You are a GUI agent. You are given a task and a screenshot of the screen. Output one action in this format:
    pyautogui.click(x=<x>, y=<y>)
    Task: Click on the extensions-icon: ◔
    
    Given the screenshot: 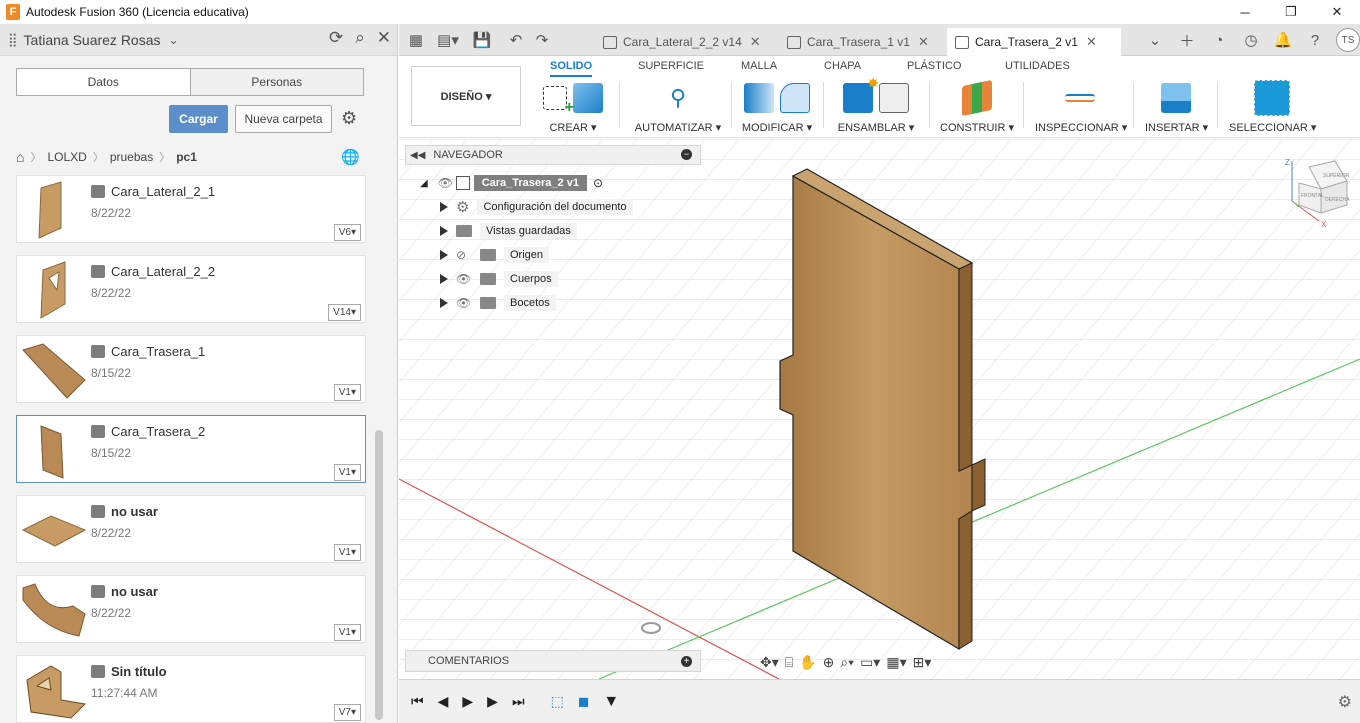 What is the action you would take?
    pyautogui.click(x=1219, y=40)
    